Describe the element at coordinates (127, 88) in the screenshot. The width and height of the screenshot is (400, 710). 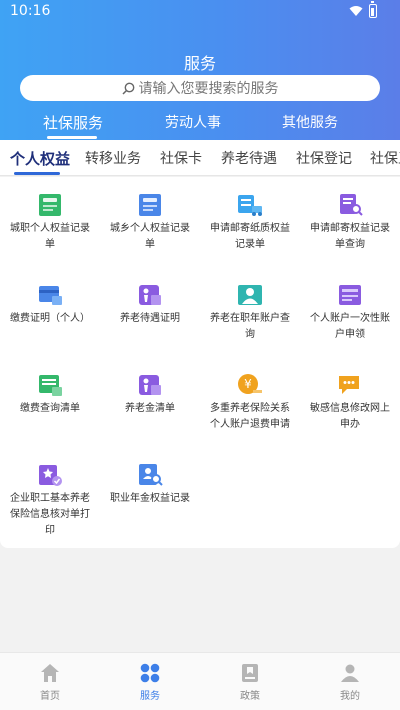
I see `search-icon` at that location.